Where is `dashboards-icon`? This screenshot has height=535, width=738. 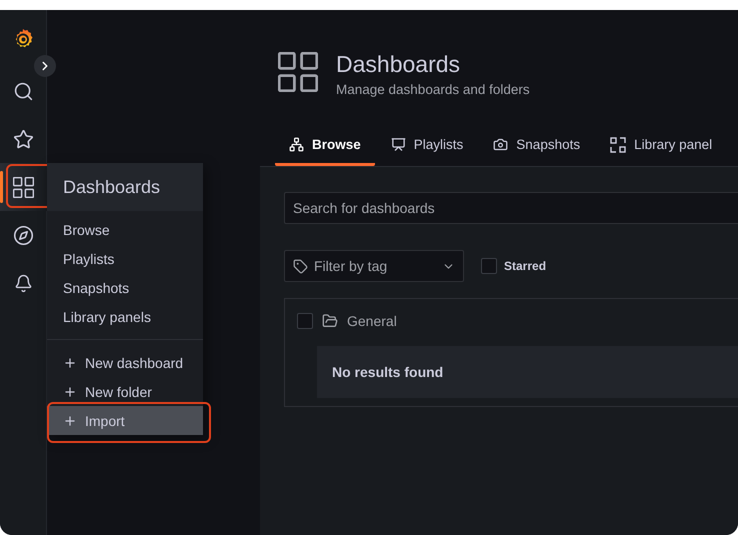
dashboards-icon is located at coordinates (23, 187).